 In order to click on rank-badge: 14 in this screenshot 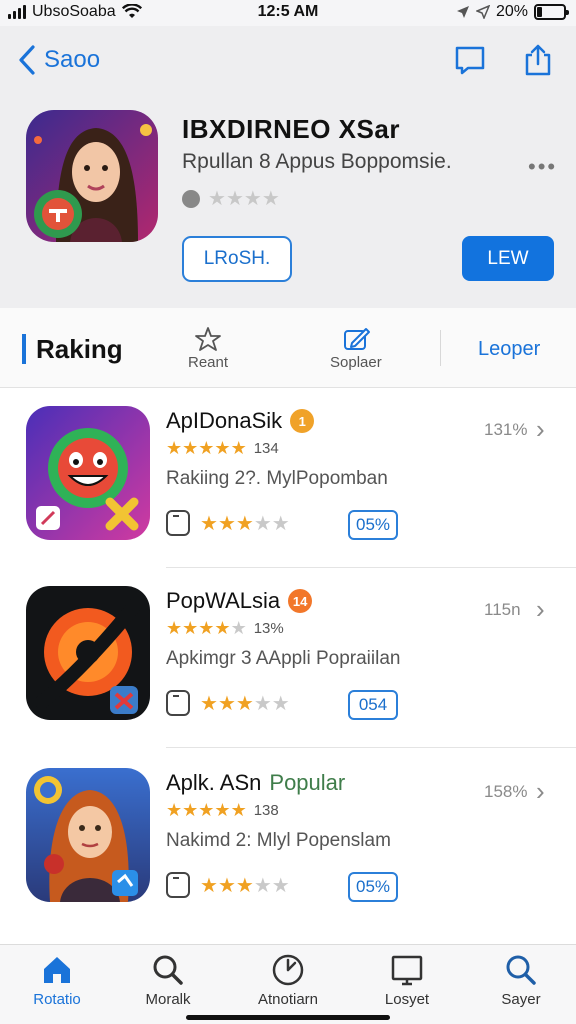, I will do `click(300, 601)`.